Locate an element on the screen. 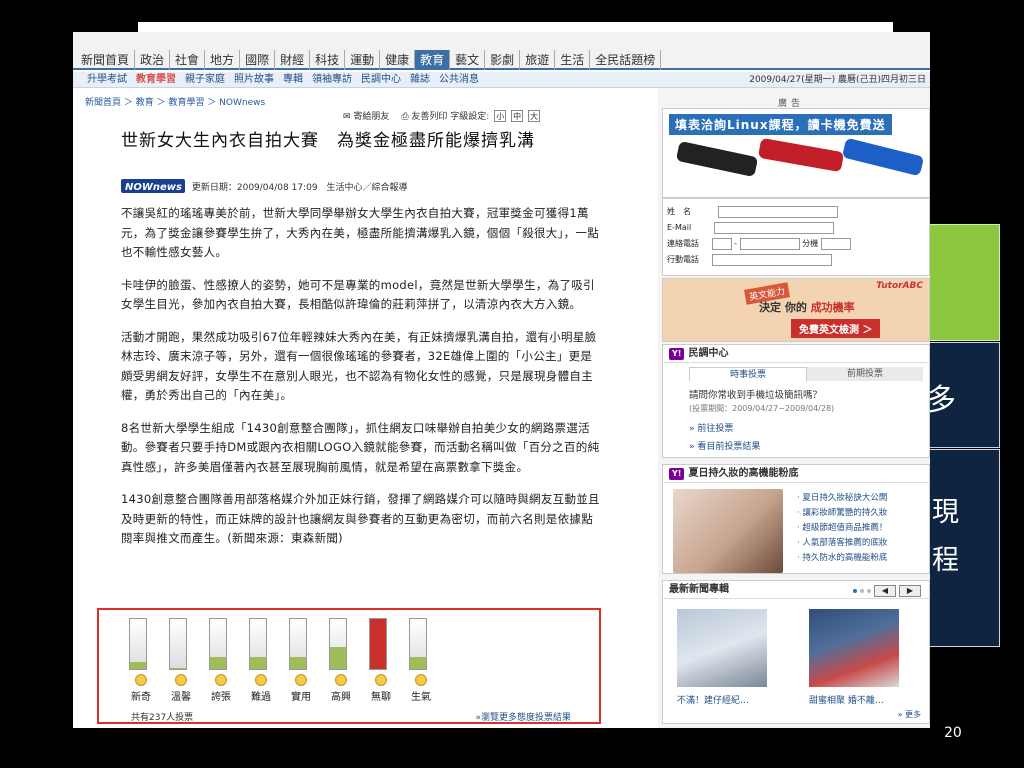 The height and width of the screenshot is (768, 1024). tab-10: 藝文 is located at coordinates (468, 60).